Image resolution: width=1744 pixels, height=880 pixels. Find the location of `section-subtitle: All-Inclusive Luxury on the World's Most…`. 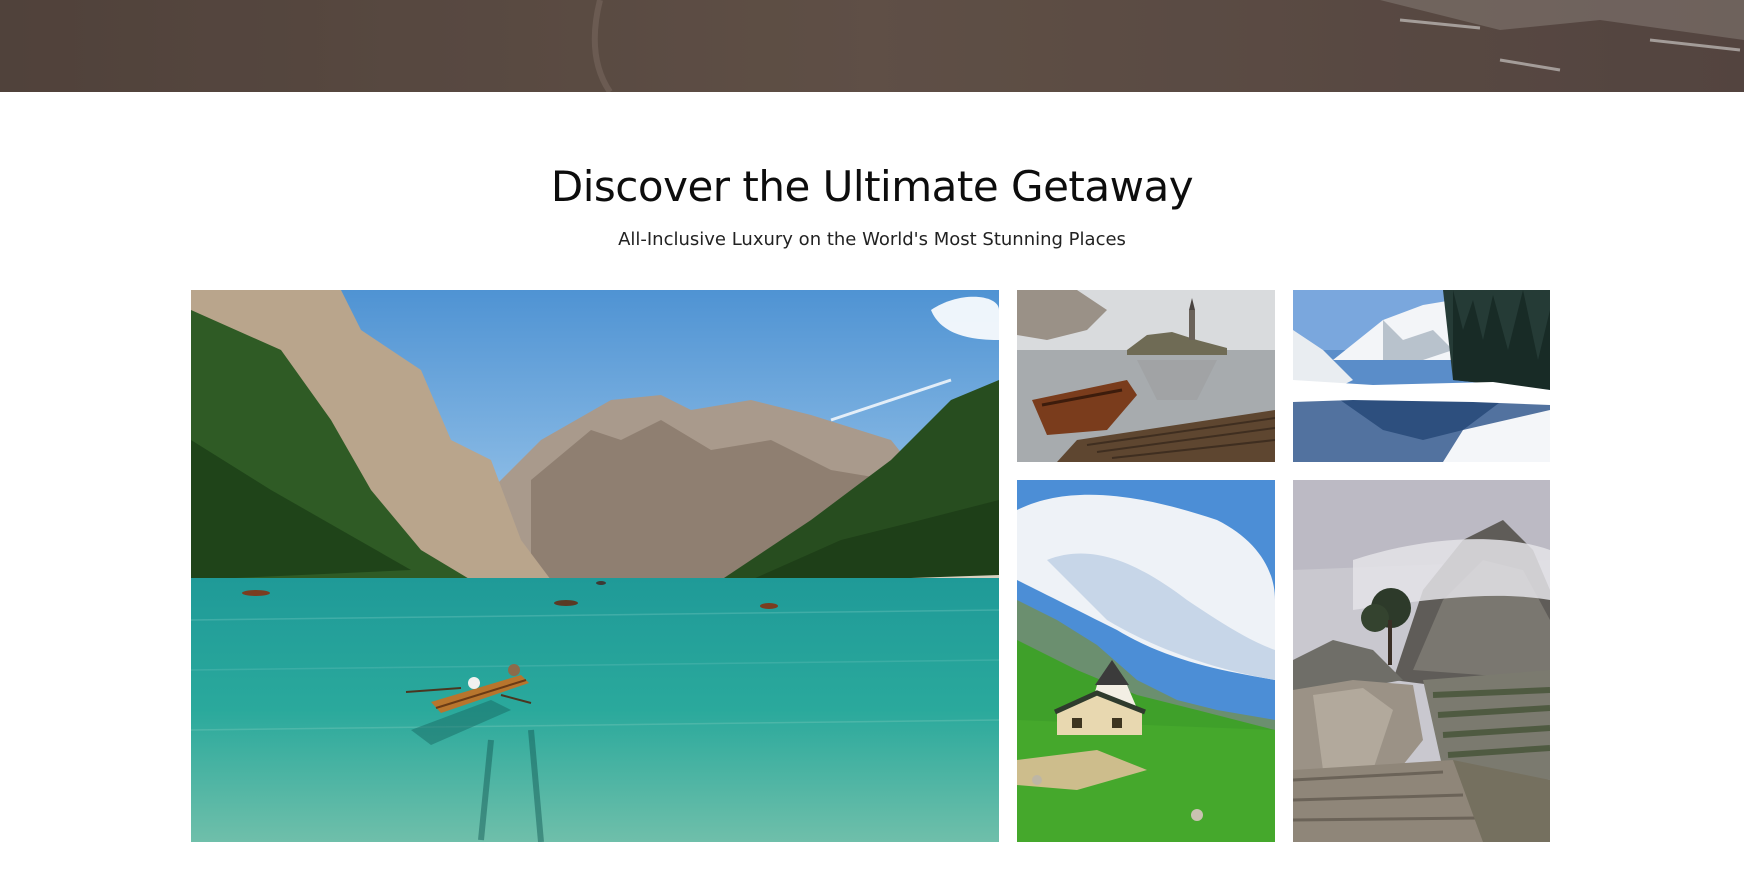

section-subtitle: All-Inclusive Luxury on the World's Most… is located at coordinates (872, 239).